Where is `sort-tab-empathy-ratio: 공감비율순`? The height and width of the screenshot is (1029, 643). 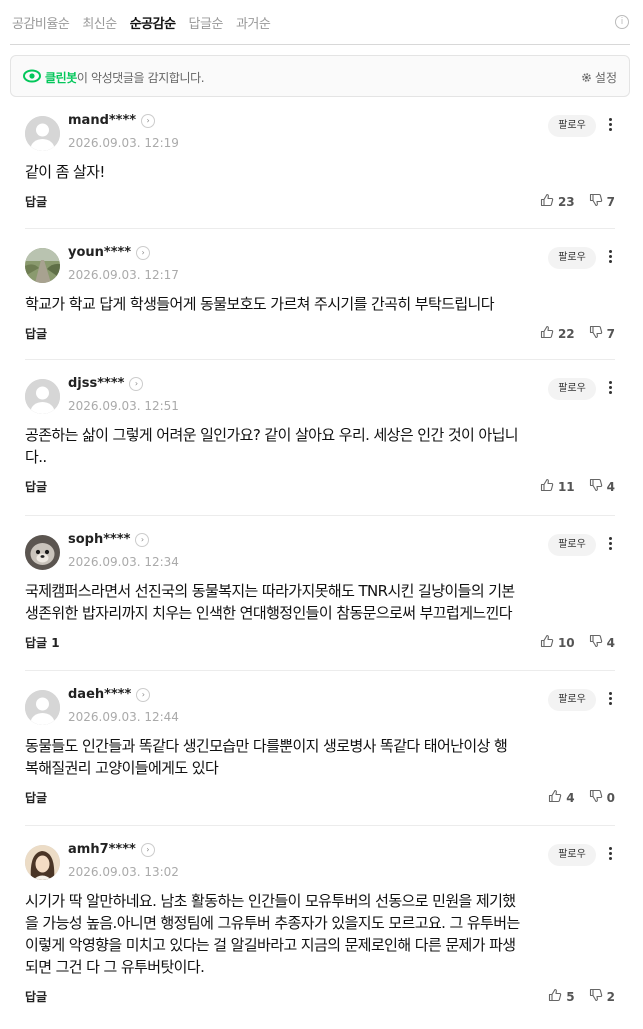 sort-tab-empathy-ratio: 공감비율순 is located at coordinates (41, 22).